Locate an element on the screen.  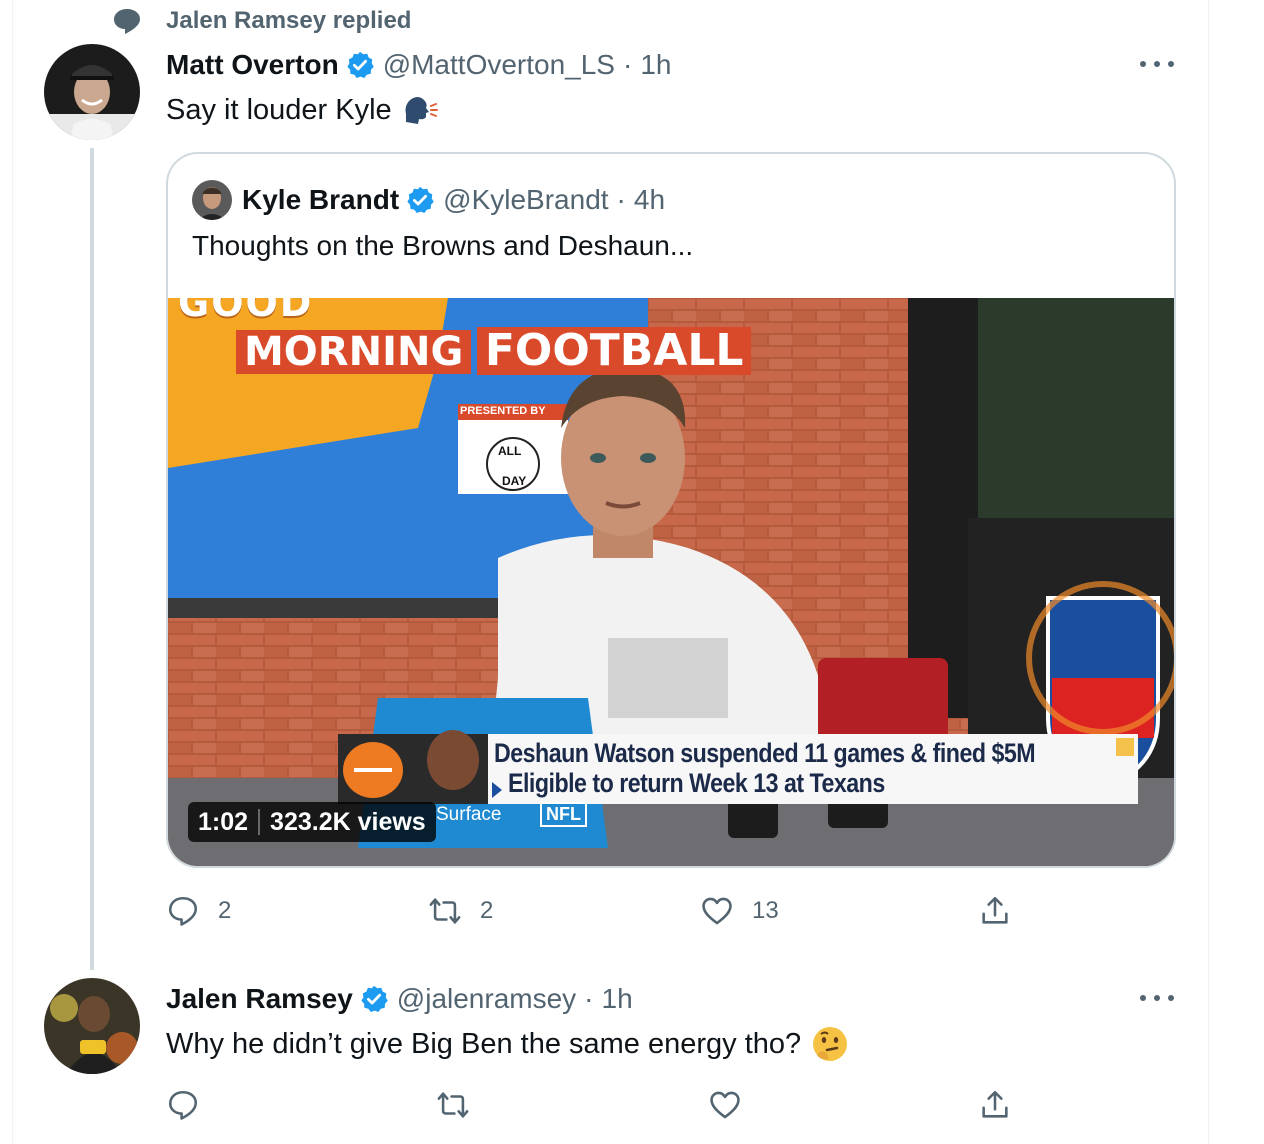
show-logo-line2: MORNING is located at coordinates (354, 352).